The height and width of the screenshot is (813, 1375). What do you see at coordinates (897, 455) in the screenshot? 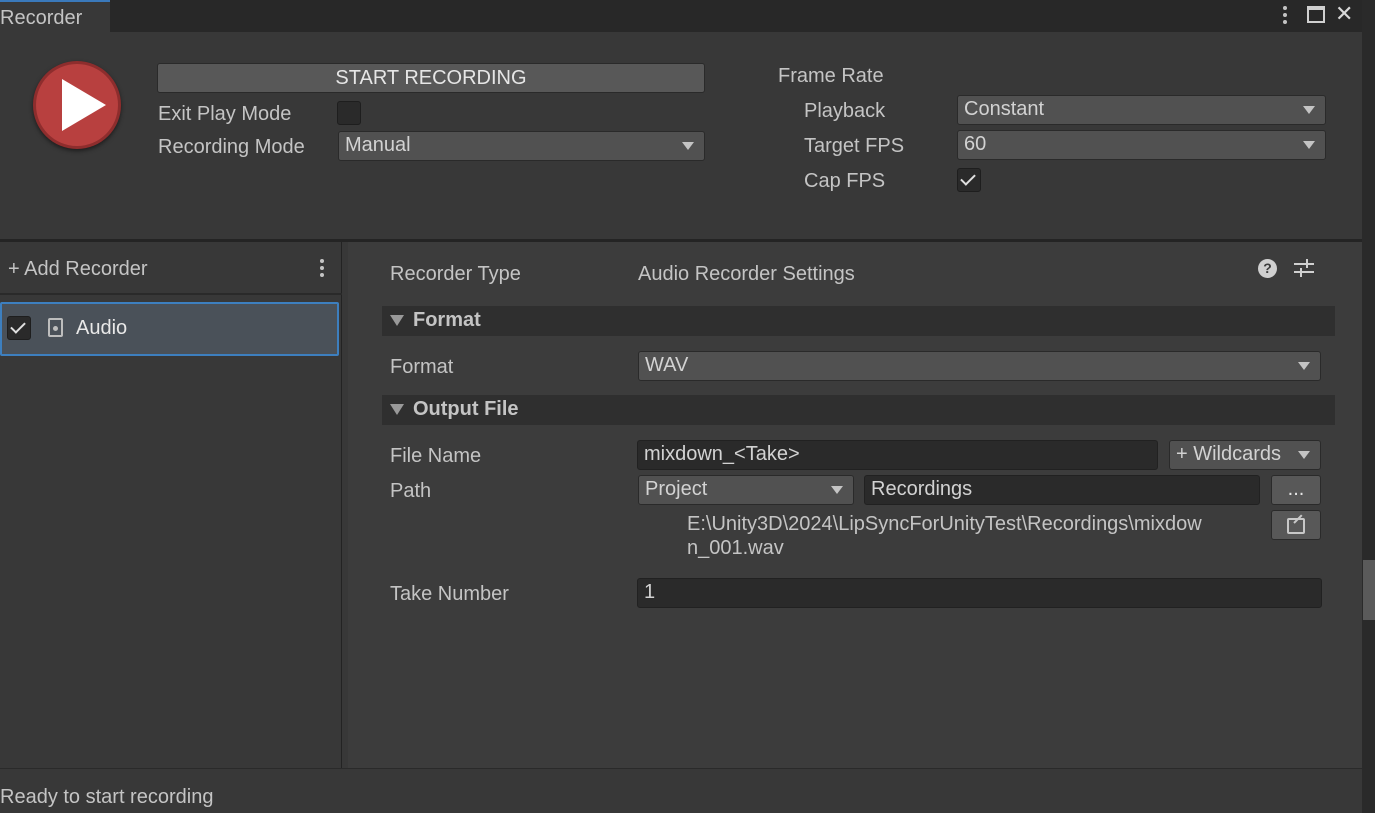
I see `file-name-input: mixdown_<Take>` at bounding box center [897, 455].